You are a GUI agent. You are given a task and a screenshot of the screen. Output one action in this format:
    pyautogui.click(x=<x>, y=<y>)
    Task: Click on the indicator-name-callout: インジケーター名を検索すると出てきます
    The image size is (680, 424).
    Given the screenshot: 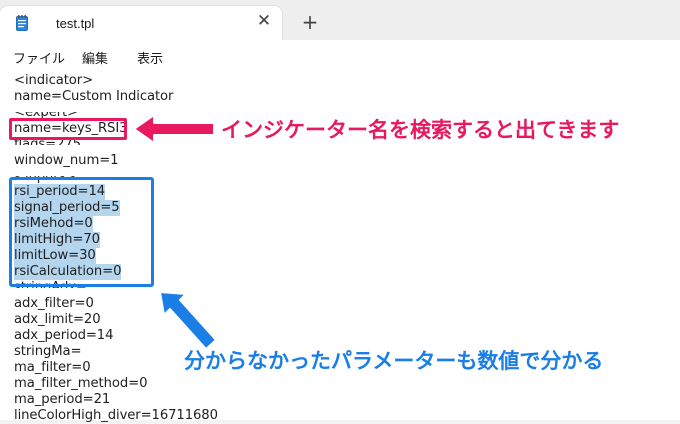 What is the action you would take?
    pyautogui.click(x=420, y=130)
    